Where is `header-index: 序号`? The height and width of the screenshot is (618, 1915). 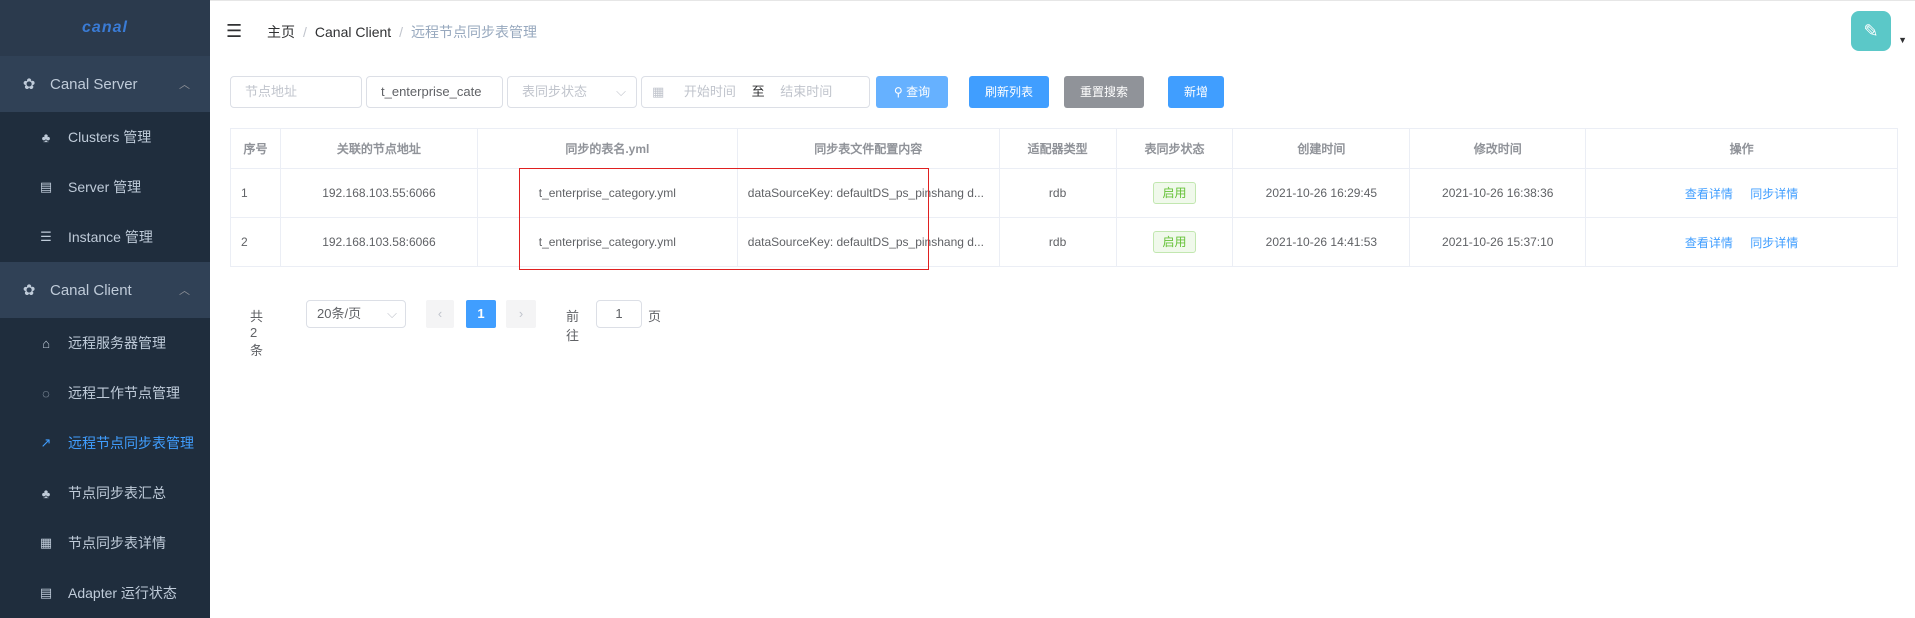
header-index: 序号 is located at coordinates (255, 148).